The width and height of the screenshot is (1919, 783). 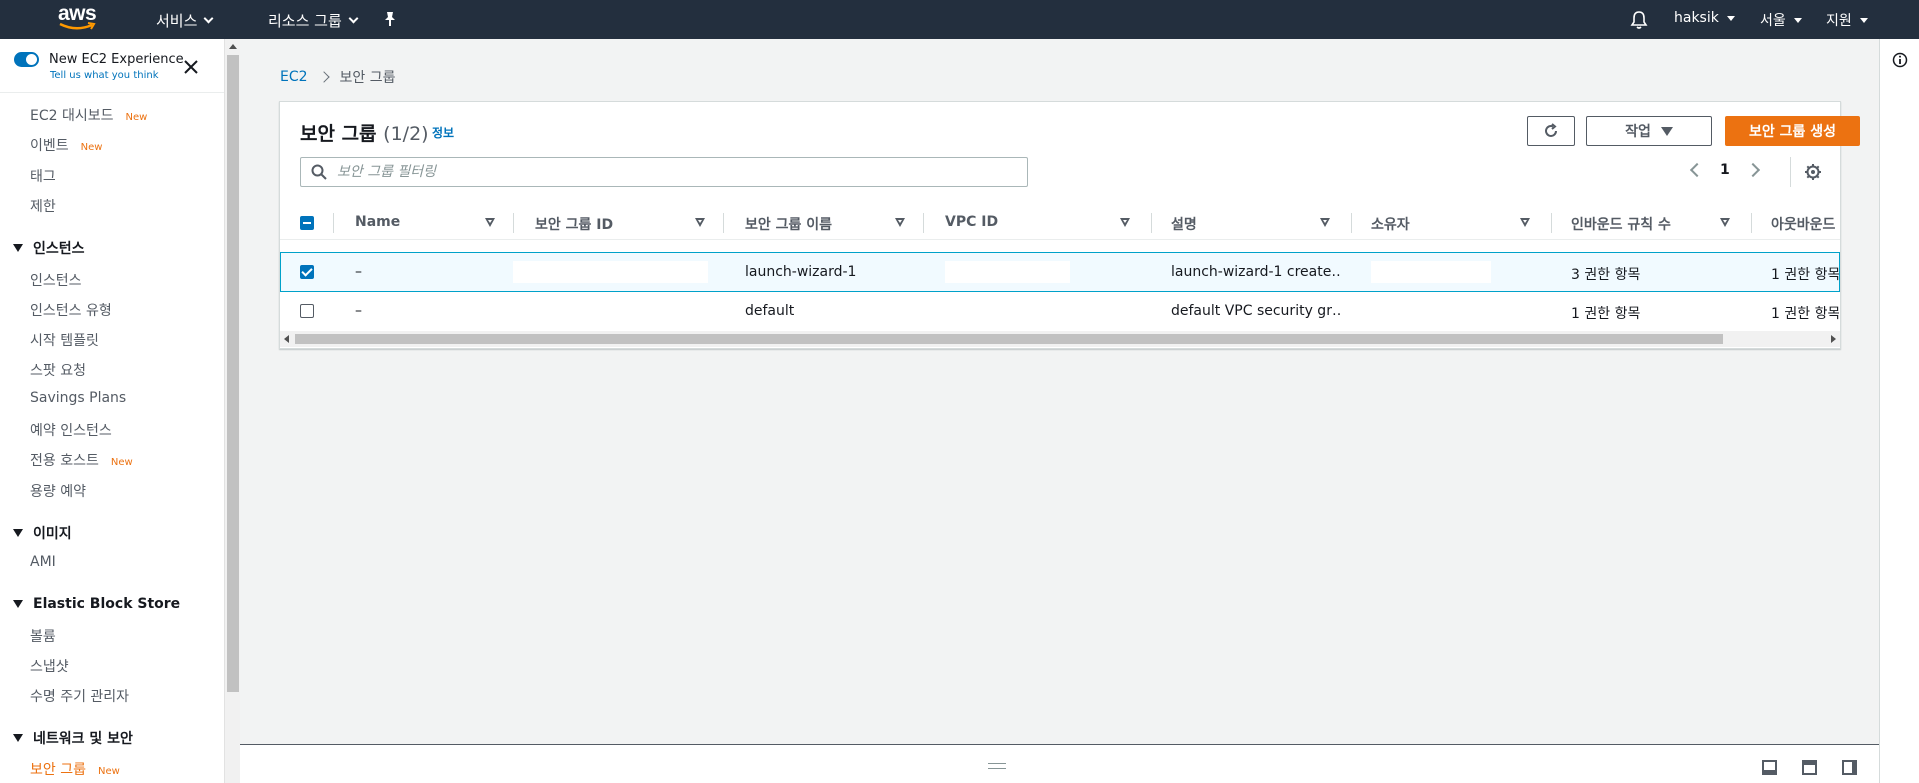 What do you see at coordinates (52, 534) in the screenshot?
I see `sidebar-section-label: 이미지` at bounding box center [52, 534].